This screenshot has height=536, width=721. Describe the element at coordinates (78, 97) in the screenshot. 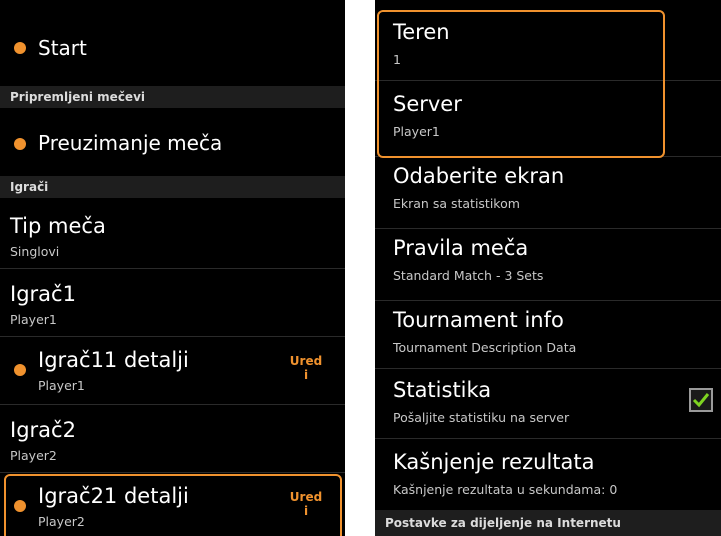

I see `section-prepared-label: Pripremljeni mečevi` at that location.